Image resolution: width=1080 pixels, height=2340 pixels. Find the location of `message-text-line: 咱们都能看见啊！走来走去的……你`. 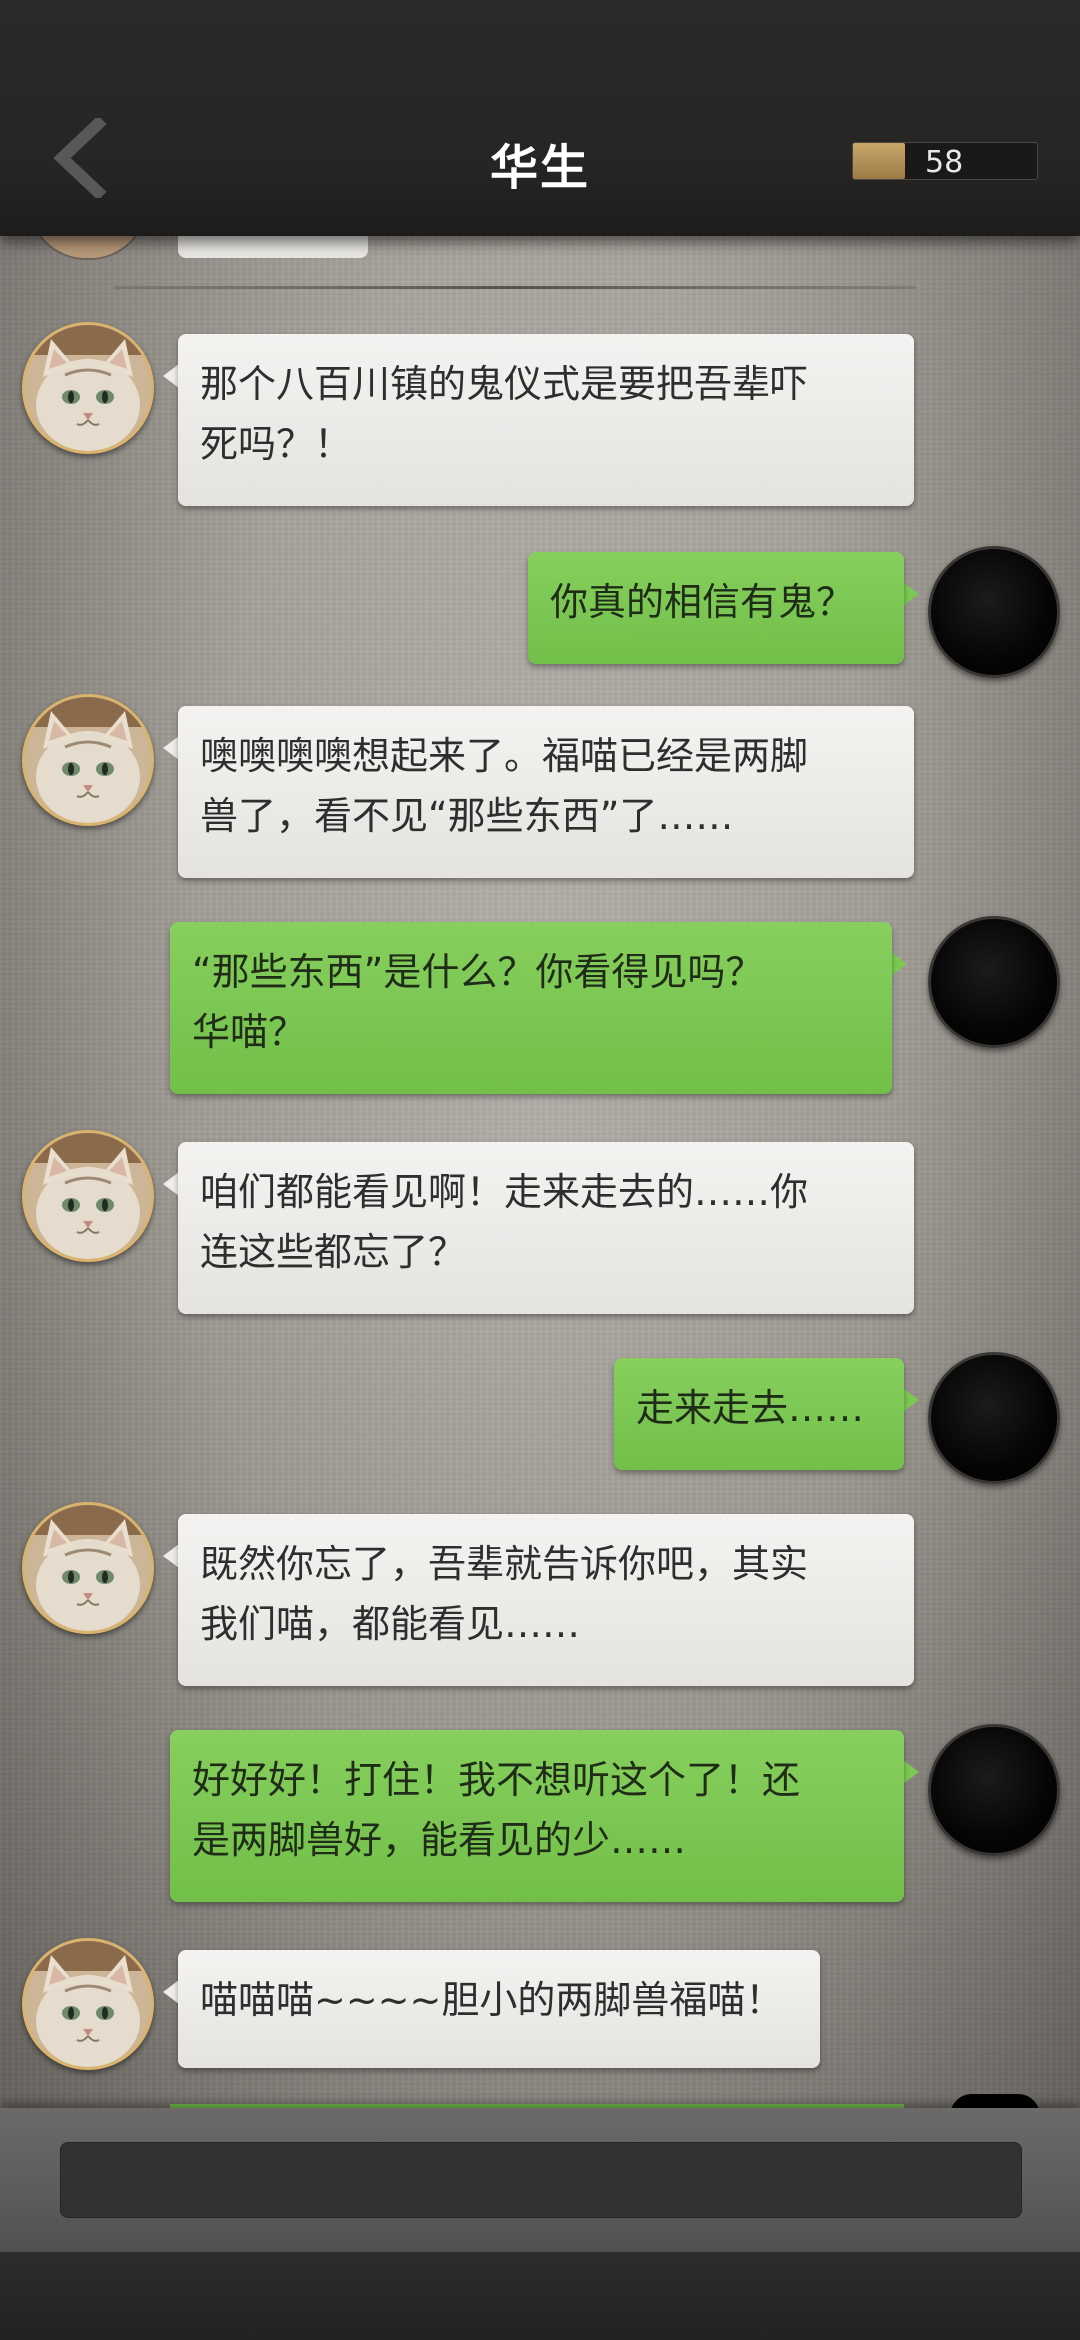

message-text-line: 咱们都能看见啊！走来走去的……你 is located at coordinates (504, 1192).